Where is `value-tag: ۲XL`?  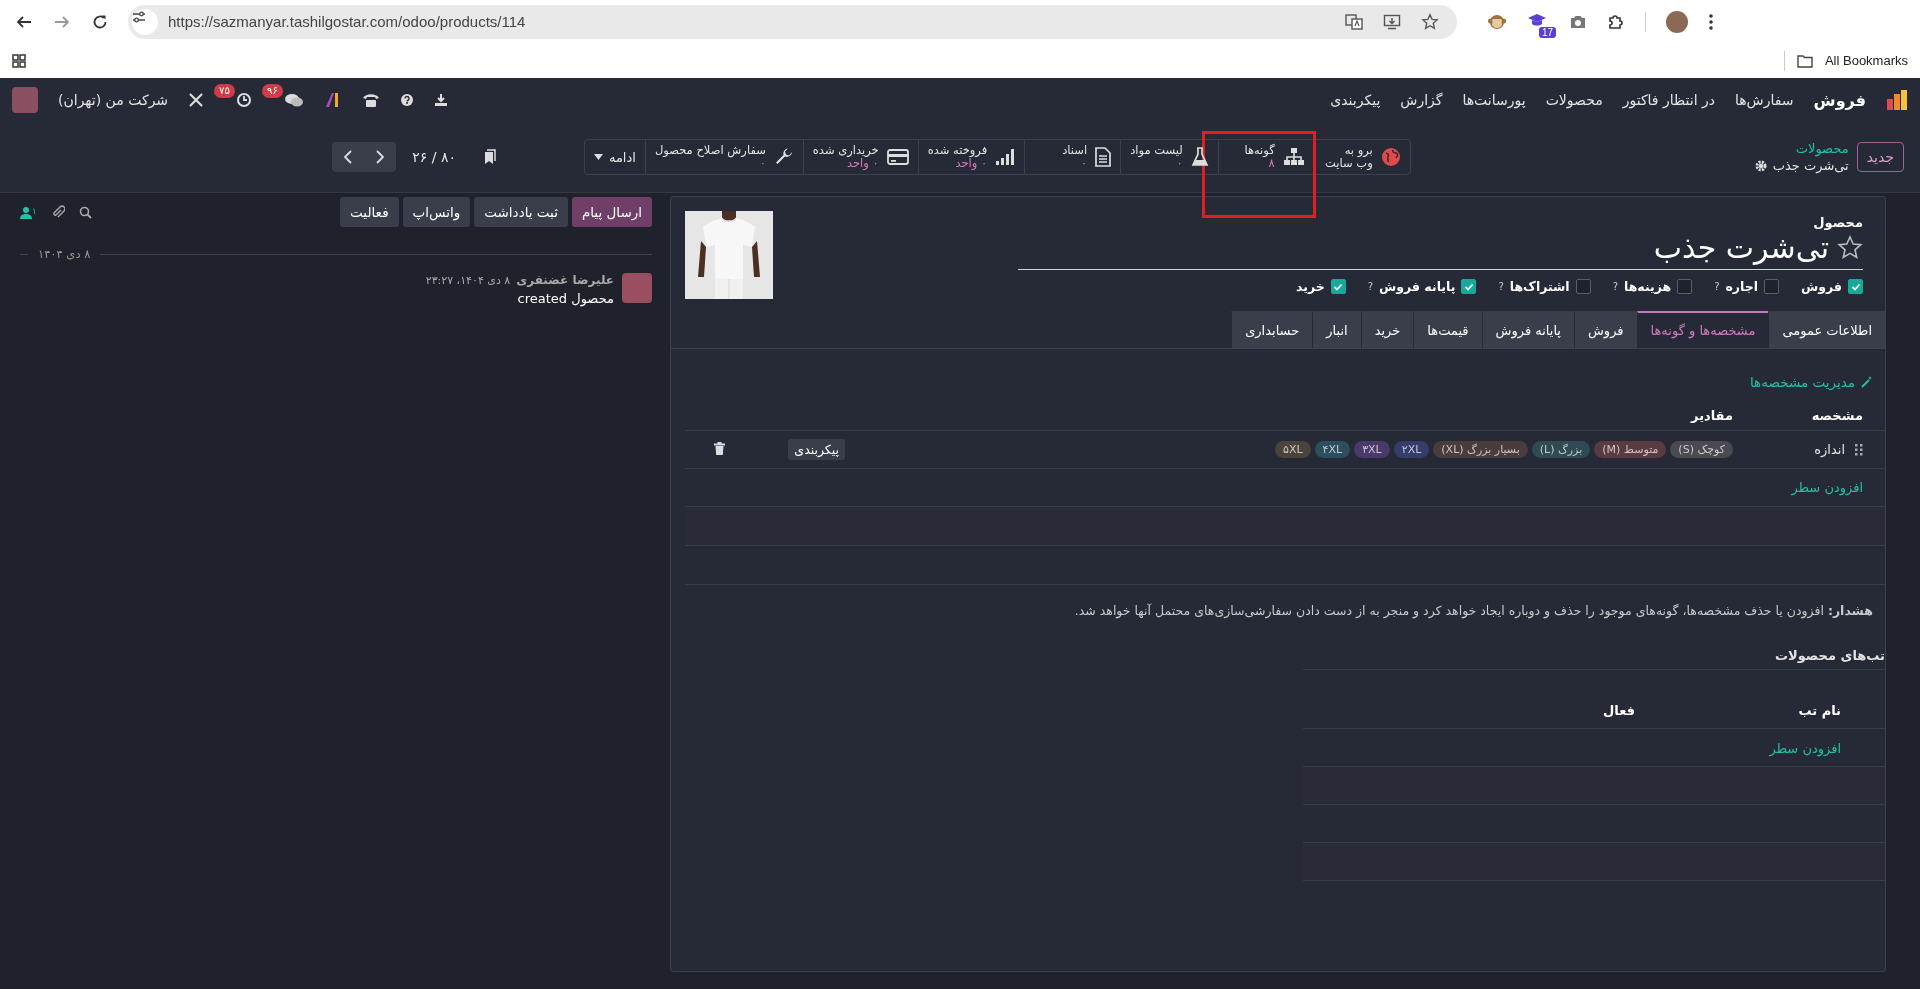 value-tag: ۲XL is located at coordinates (1411, 449).